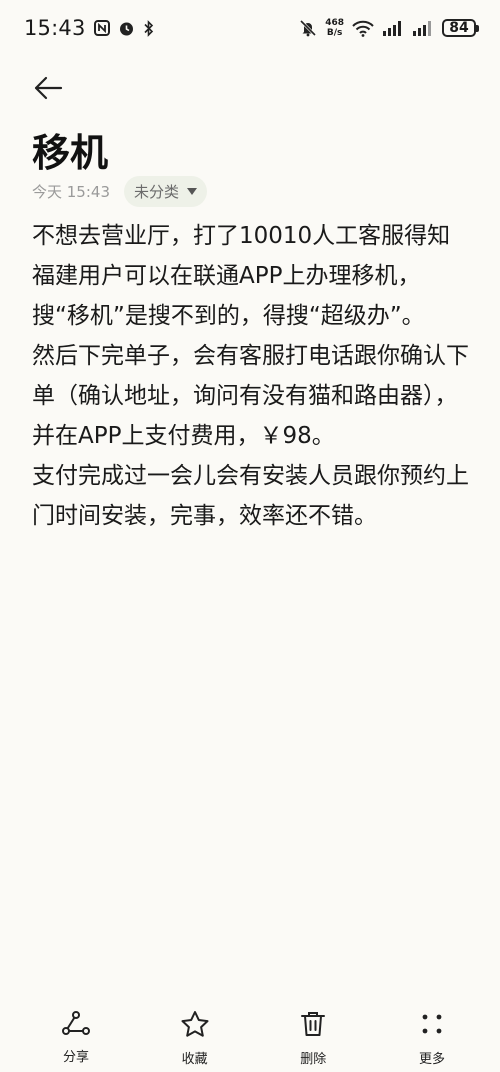 The height and width of the screenshot is (1072, 500). I want to click on note-title: 移机, so click(70, 149).